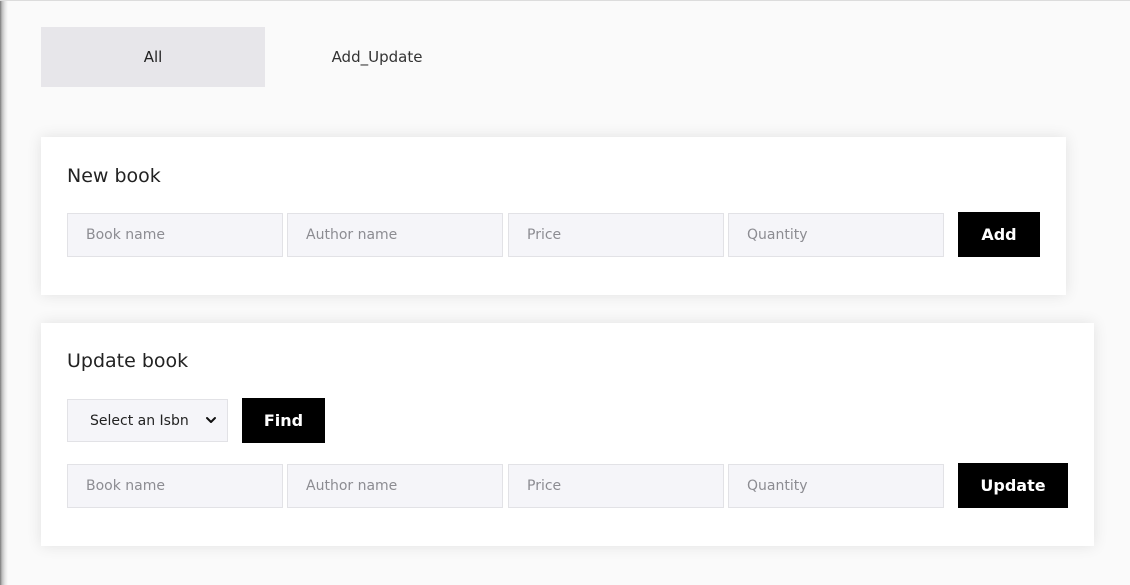 The width and height of the screenshot is (1130, 585). I want to click on tab-add-update: Add_Update, so click(377, 57).